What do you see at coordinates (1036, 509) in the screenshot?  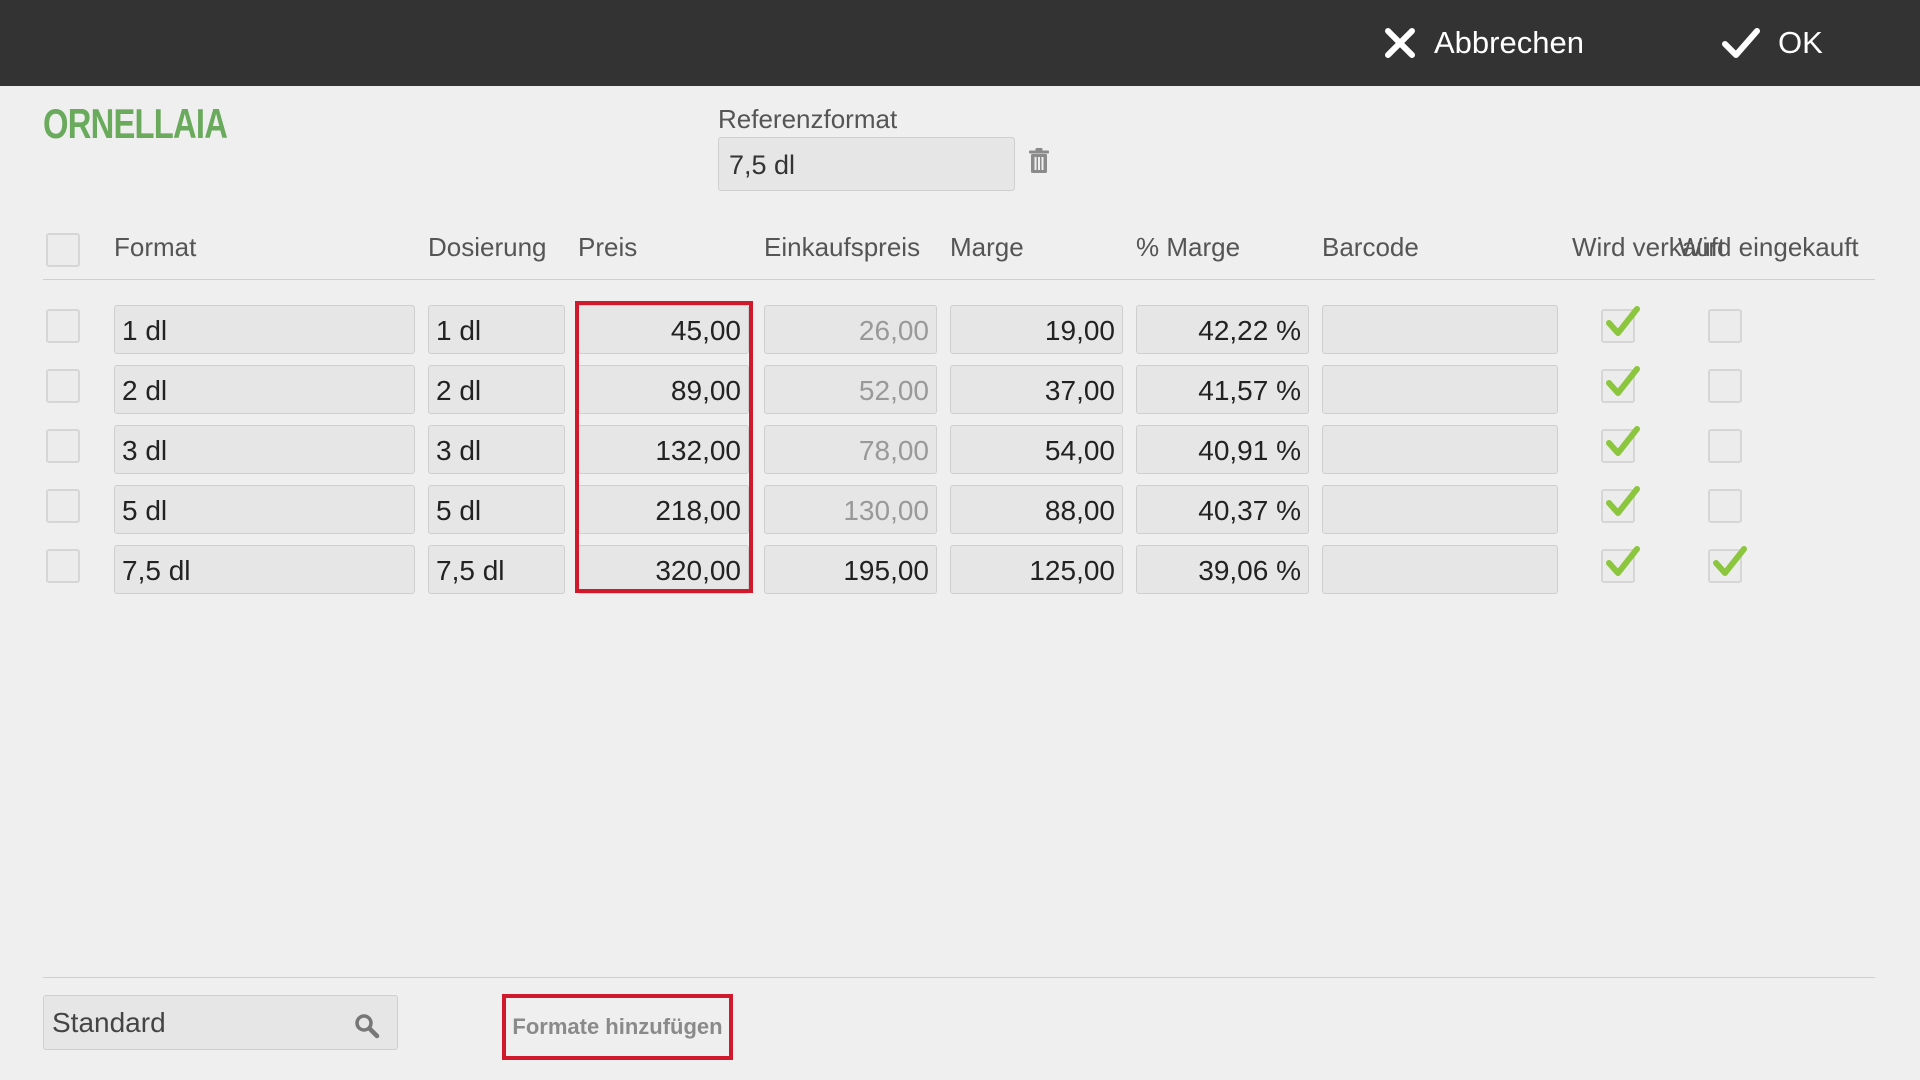 I see `marge-cell: 88,00` at bounding box center [1036, 509].